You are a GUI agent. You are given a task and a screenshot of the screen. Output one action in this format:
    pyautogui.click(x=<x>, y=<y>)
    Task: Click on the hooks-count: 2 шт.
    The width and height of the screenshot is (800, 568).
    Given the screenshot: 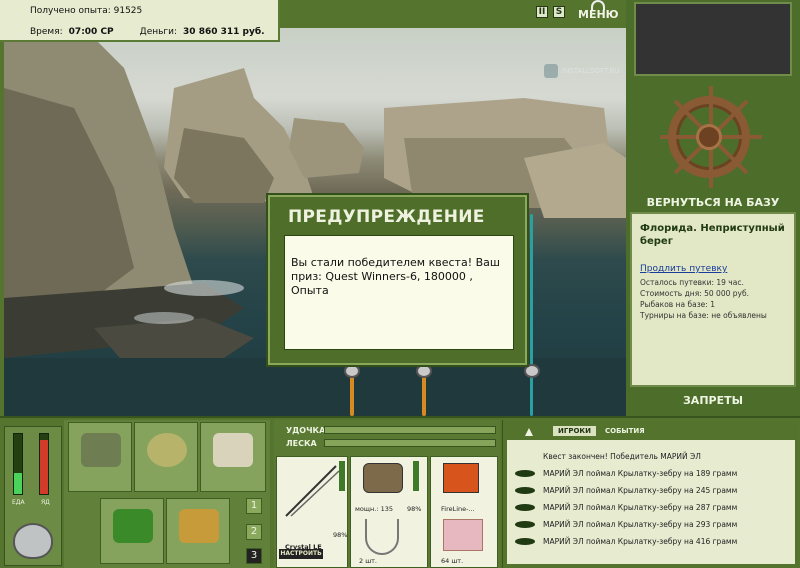 What is the action you would take?
    pyautogui.click(x=368, y=561)
    